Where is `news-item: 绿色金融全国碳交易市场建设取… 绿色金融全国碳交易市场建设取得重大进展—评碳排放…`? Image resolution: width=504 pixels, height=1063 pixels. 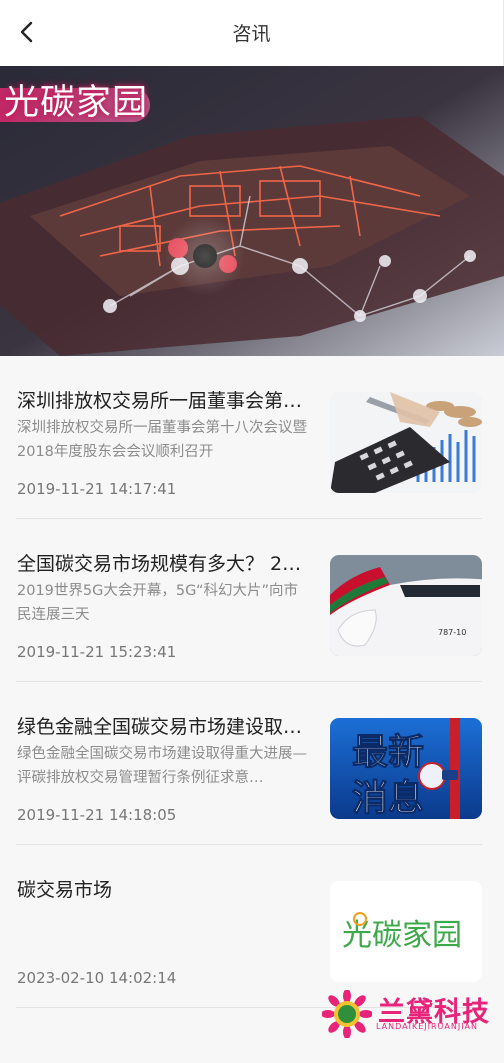 news-item: 绿色金融全国碳交易市场建设取… 绿色金融全国碳交易市场建设取得重大进展—评碳排放… is located at coordinates (249, 763).